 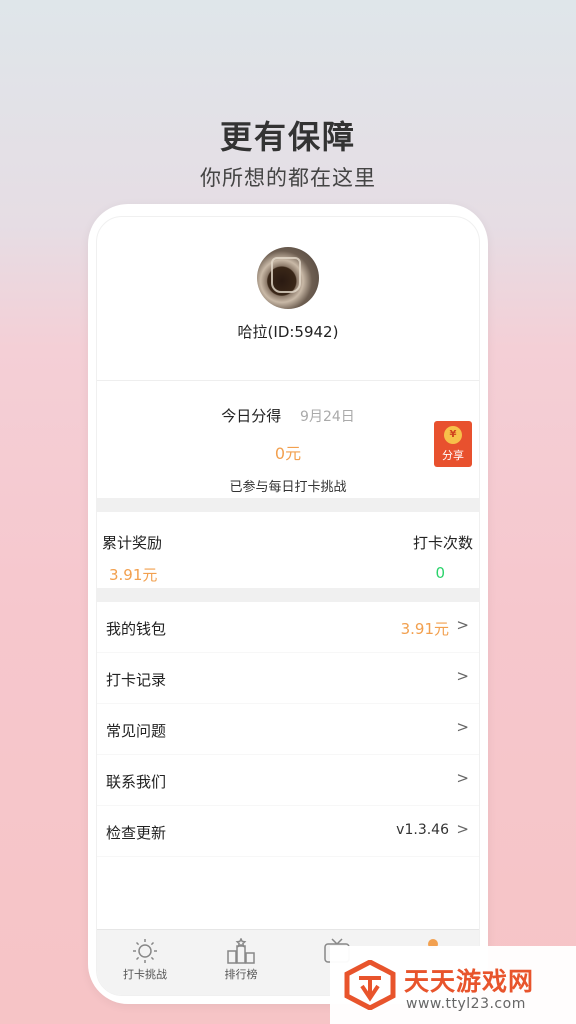 What do you see at coordinates (241, 974) in the screenshot?
I see `tab-label: 排行榜` at bounding box center [241, 974].